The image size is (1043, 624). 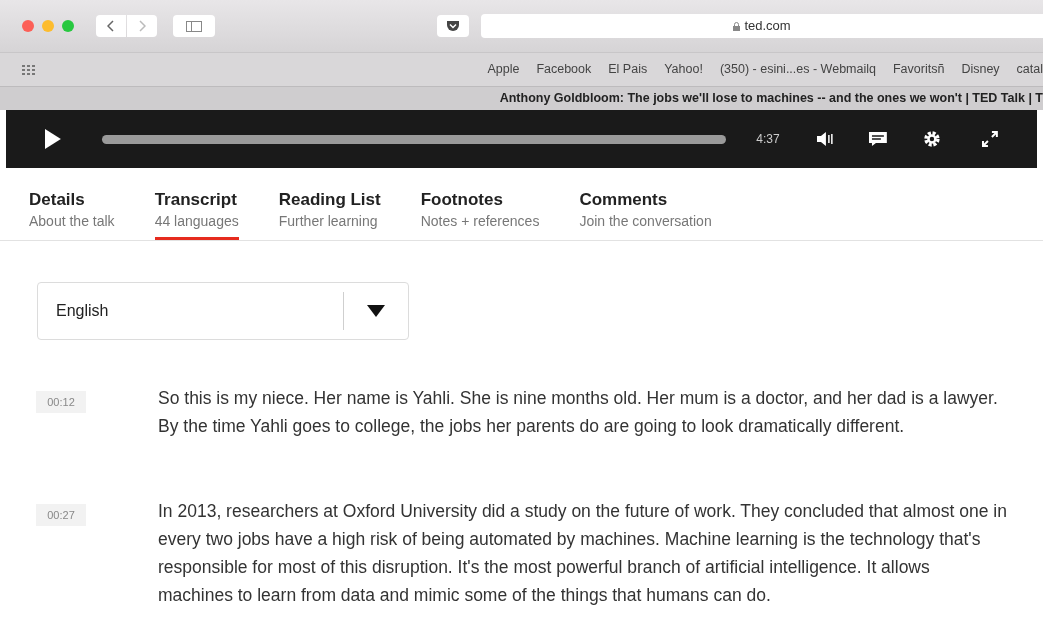 What do you see at coordinates (53, 139) in the screenshot?
I see `play-icon` at bounding box center [53, 139].